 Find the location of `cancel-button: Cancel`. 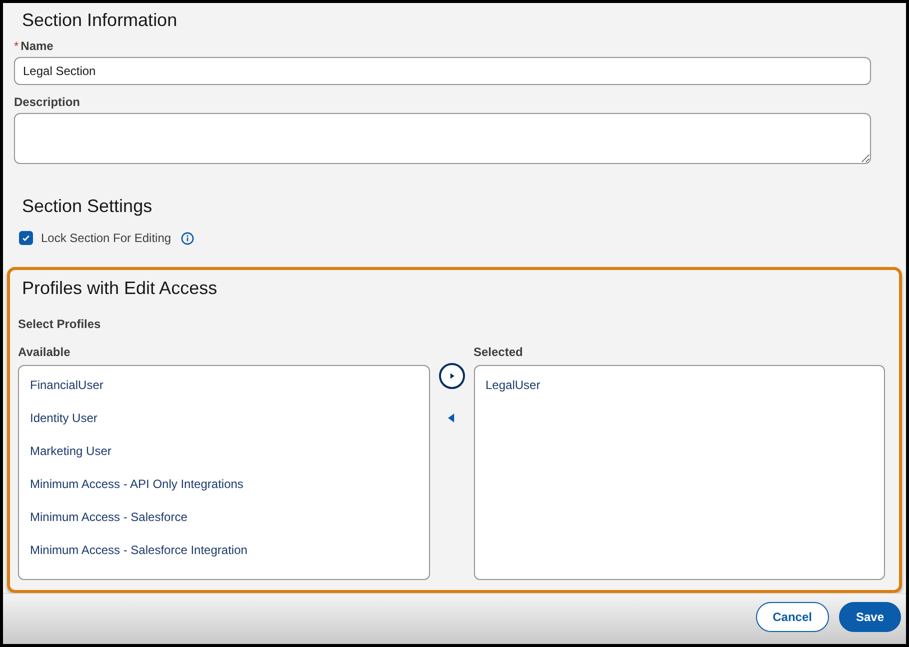

cancel-button: Cancel is located at coordinates (792, 617).